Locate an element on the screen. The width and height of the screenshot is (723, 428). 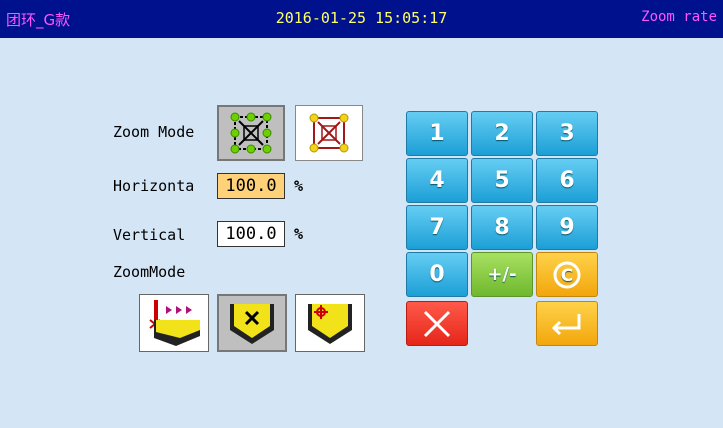
zoom-mode-label: Zoom Mode is located at coordinates (154, 132).